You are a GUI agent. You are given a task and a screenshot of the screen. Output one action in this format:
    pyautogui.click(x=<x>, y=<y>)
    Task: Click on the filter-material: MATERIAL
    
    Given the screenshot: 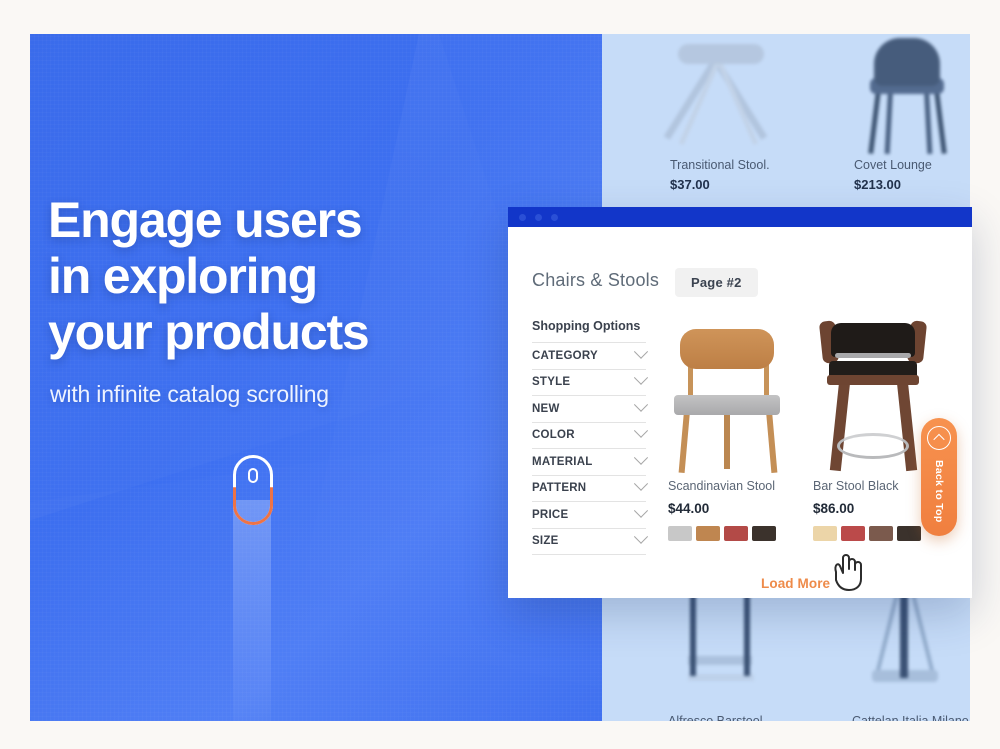 What is the action you would take?
    pyautogui.click(x=590, y=461)
    